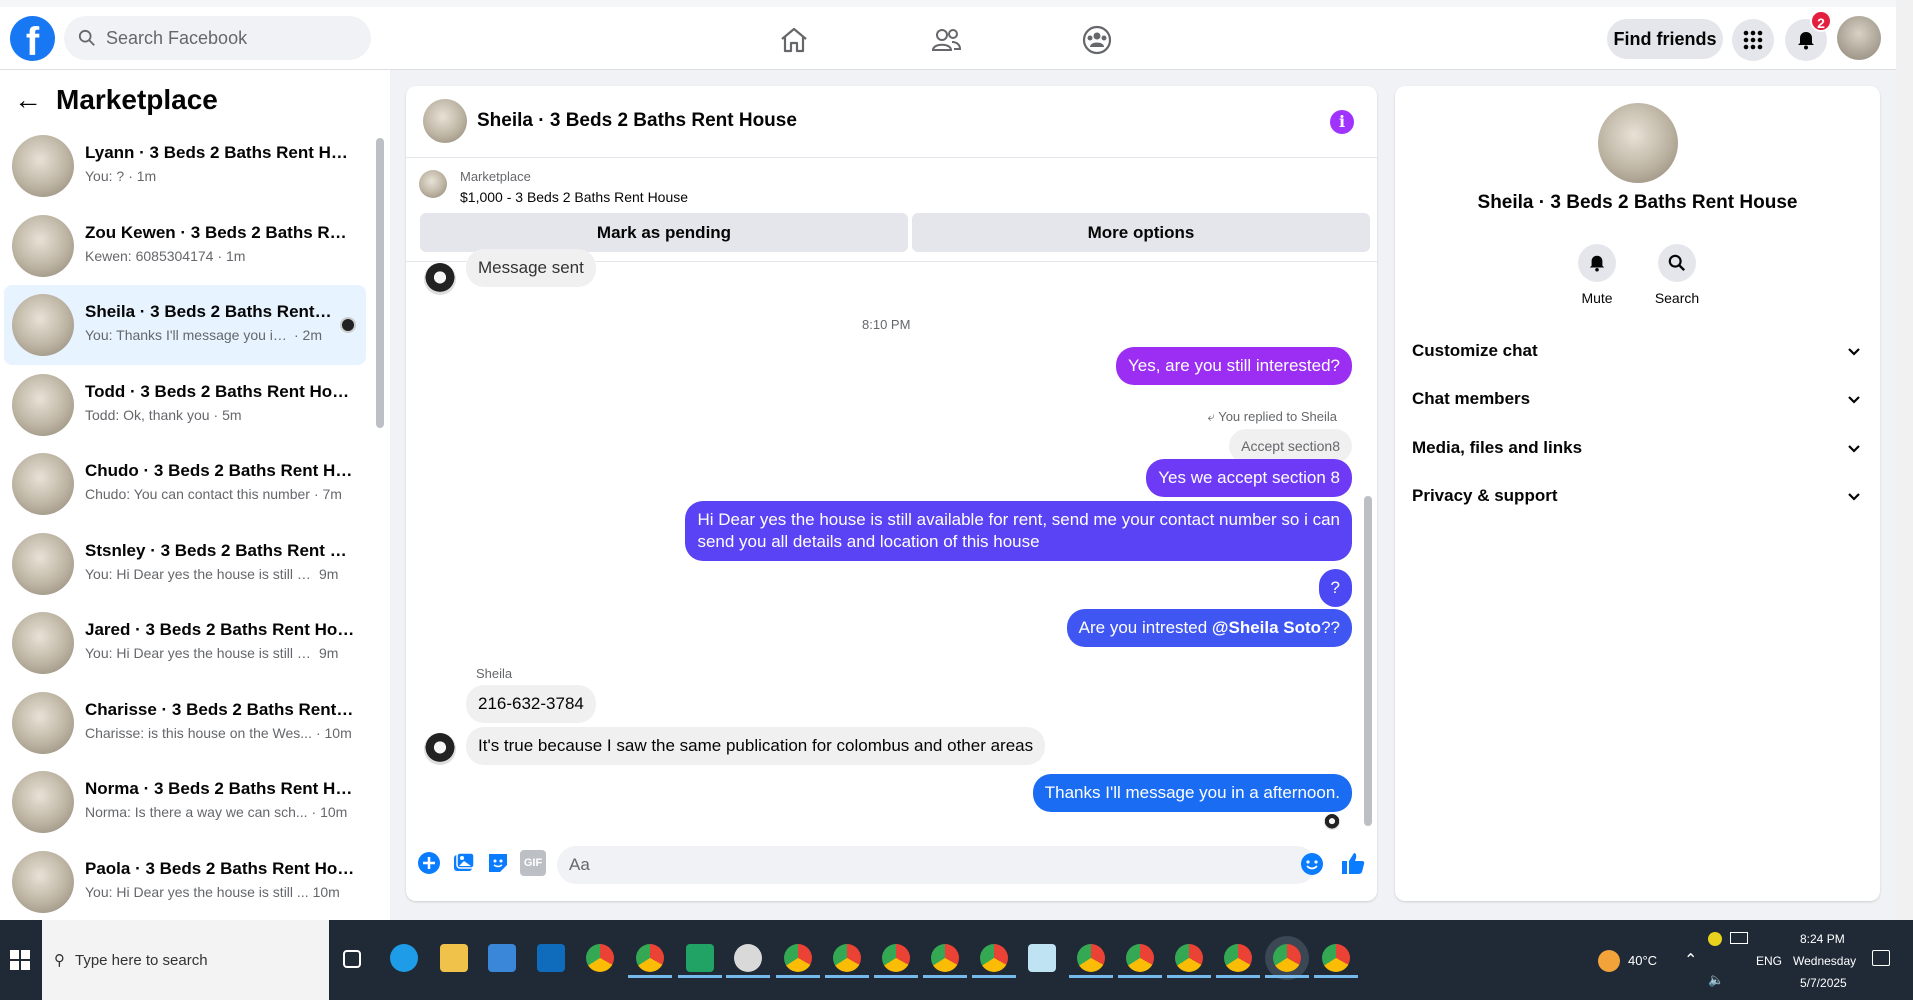  I want to click on chat-header: Sheila · 3 Beds 2 Baths Rent House i, so click(891, 122).